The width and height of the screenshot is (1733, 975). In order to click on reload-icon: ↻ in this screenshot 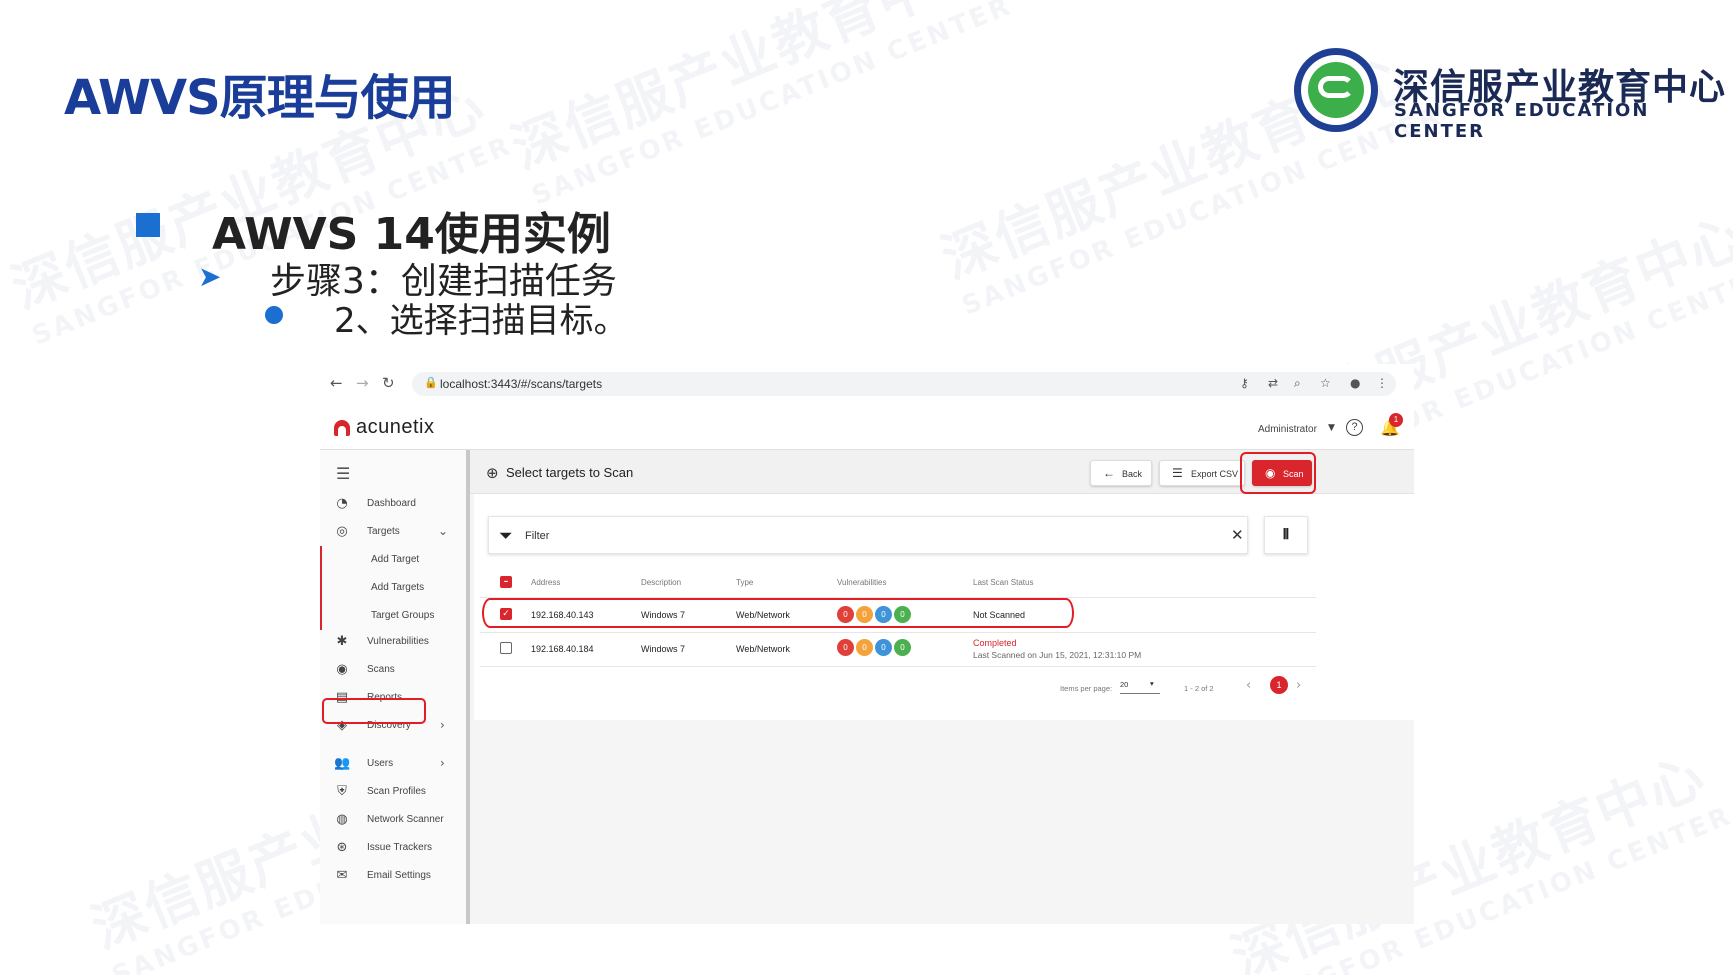, I will do `click(388, 383)`.